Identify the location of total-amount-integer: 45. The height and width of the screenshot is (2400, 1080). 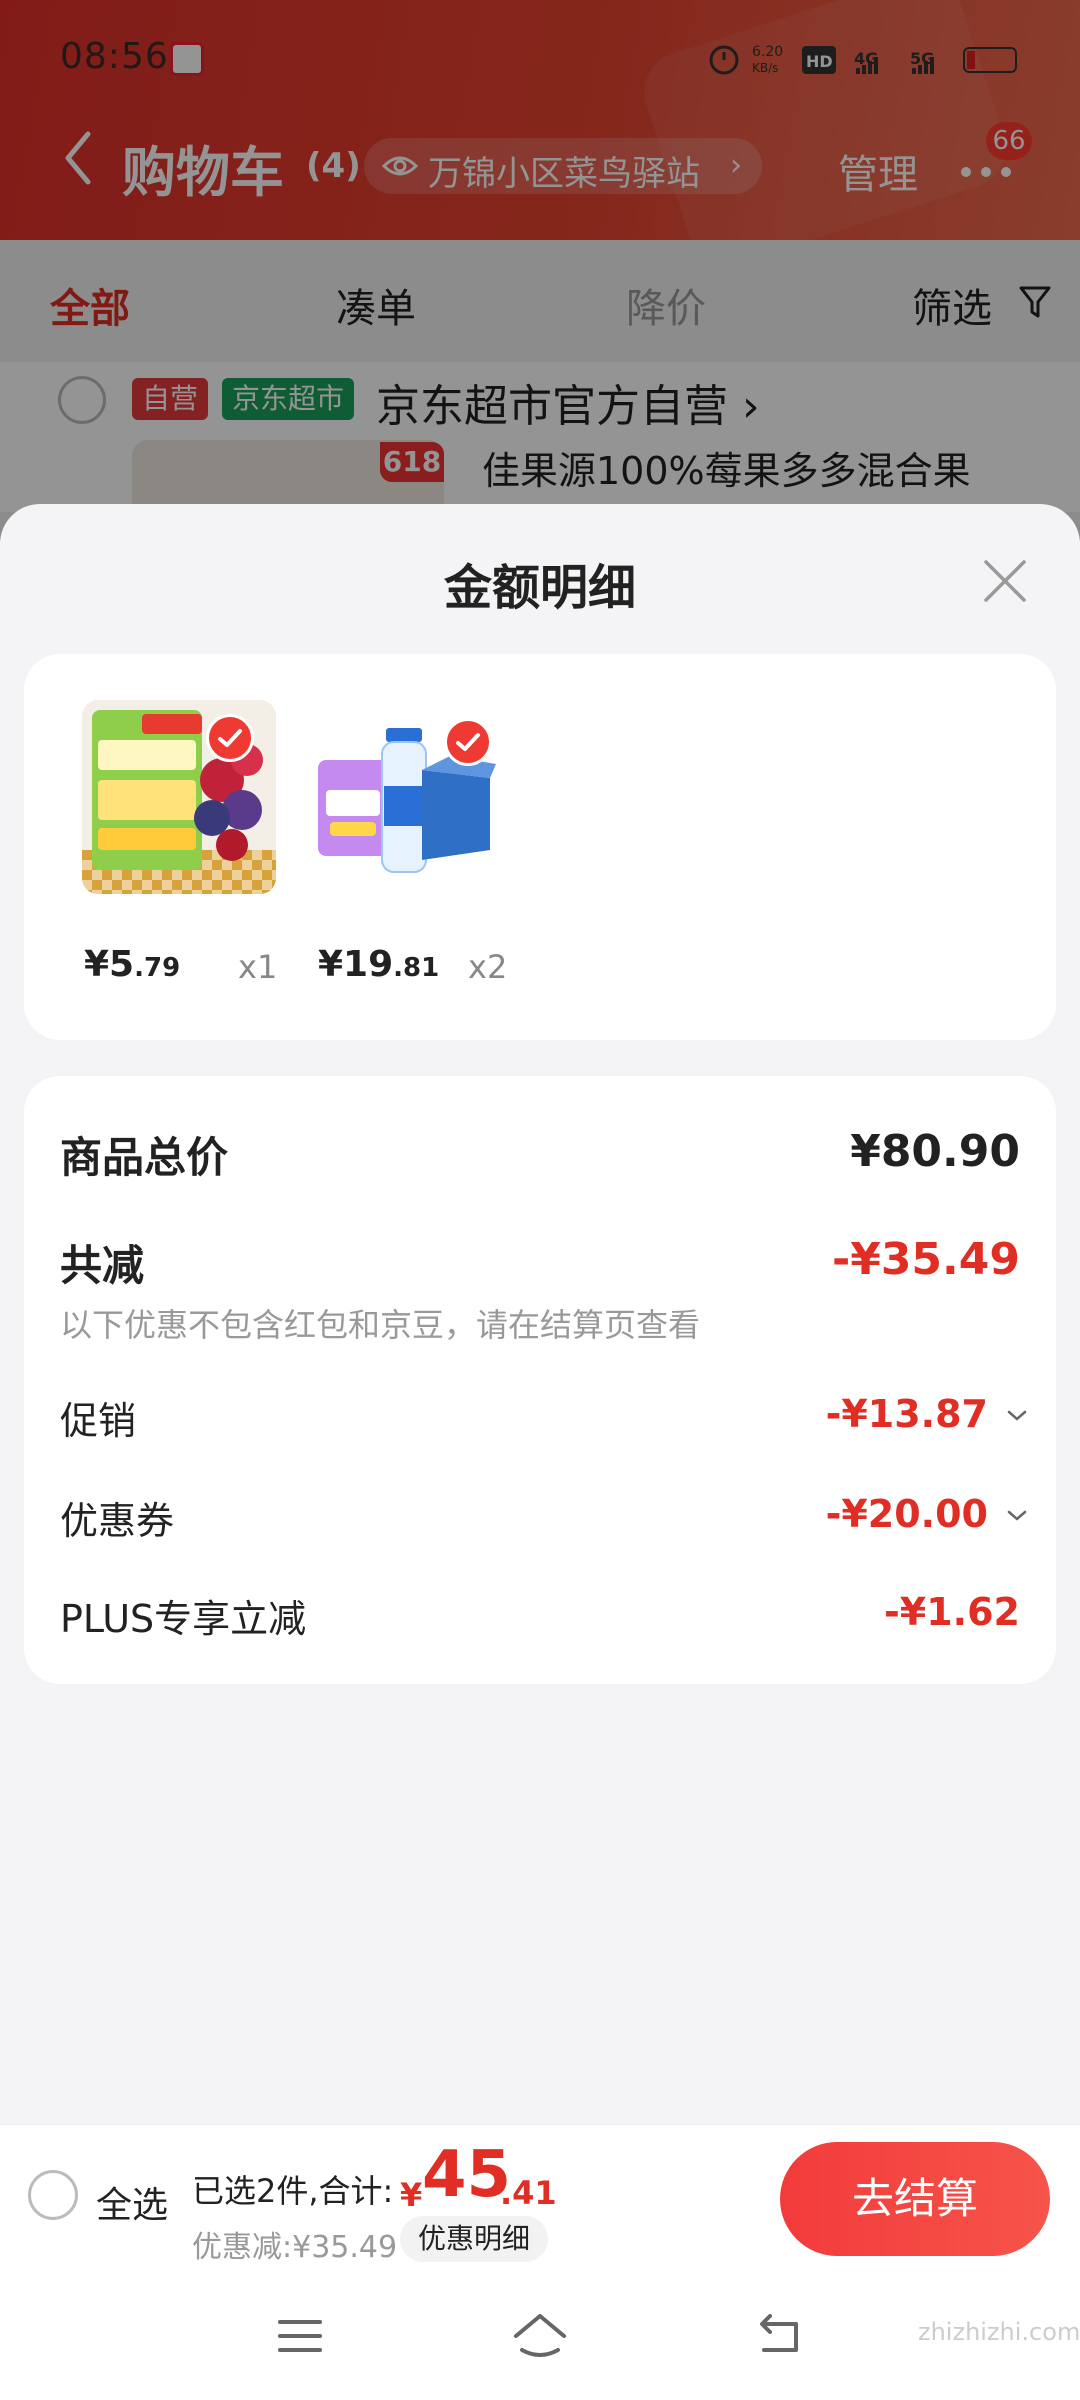
(467, 2175).